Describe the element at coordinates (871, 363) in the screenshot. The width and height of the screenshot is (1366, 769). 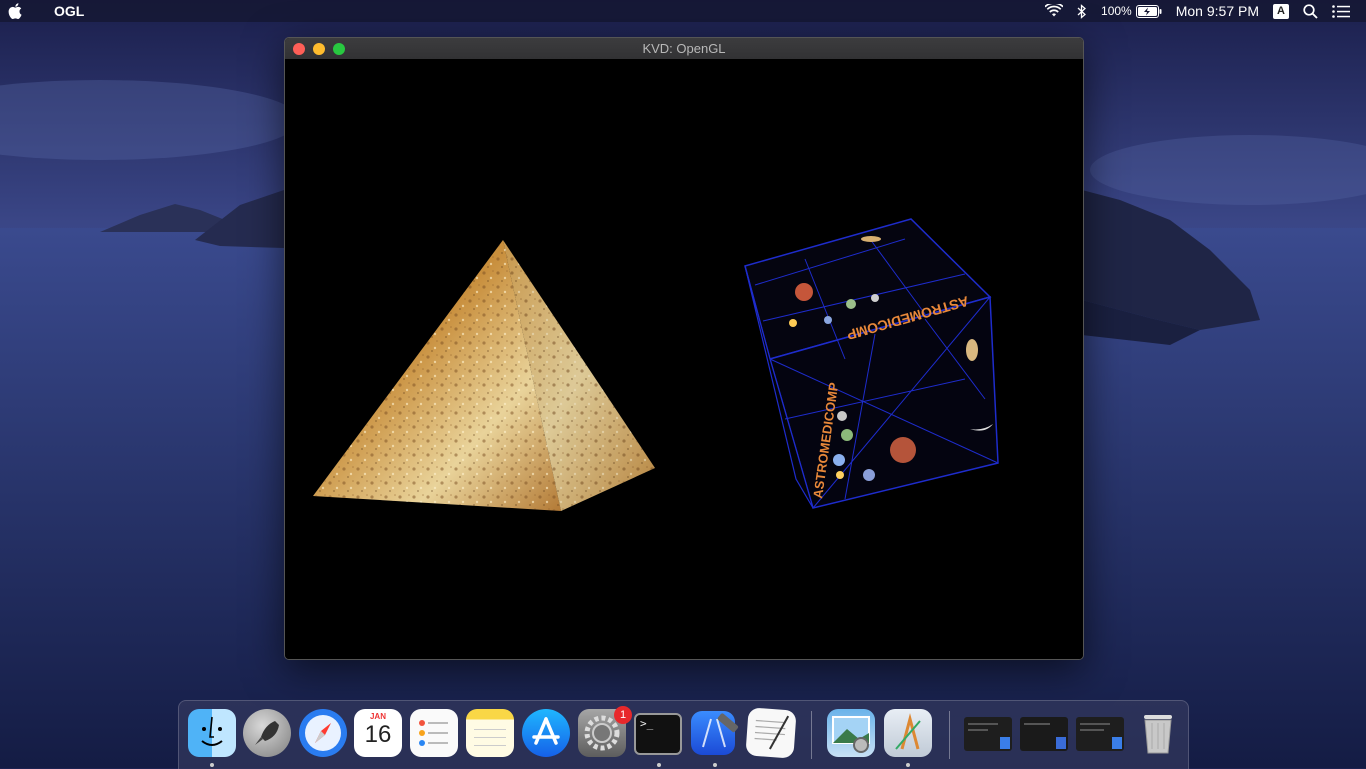
I see `astro-textured-cube: ASTROMEDICOMP ASTROMEDICOMP` at that location.